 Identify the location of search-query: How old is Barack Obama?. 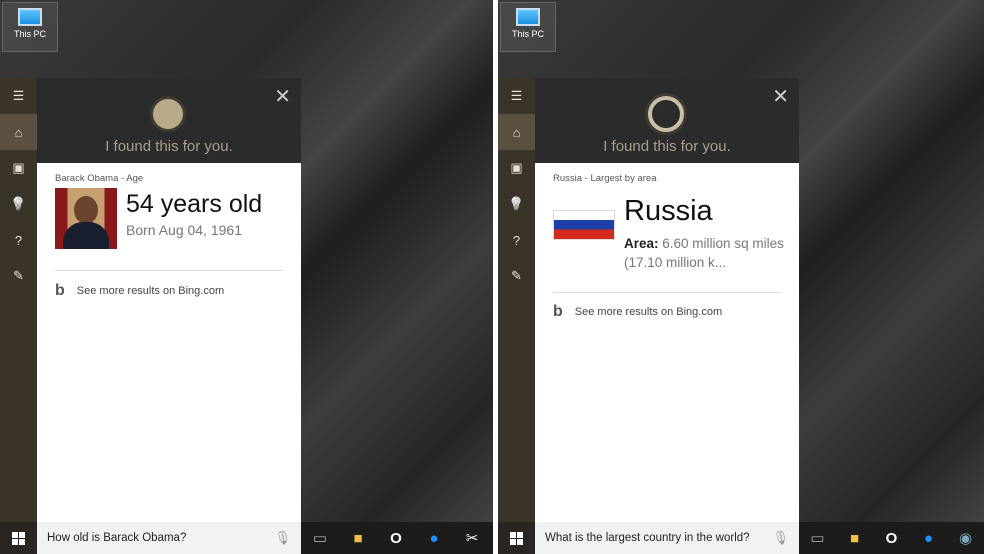
(117, 538).